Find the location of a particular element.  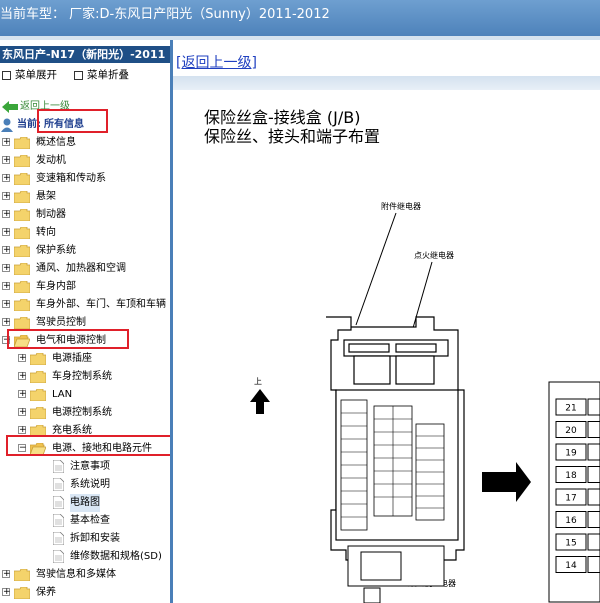

fuse-number: 15 is located at coordinates (570, 544).